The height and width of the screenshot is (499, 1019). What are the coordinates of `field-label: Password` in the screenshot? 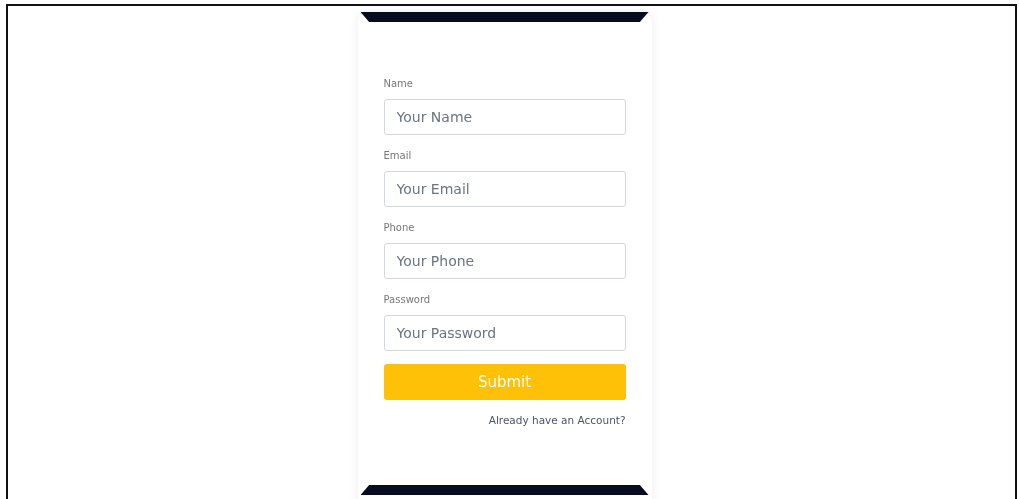 It's located at (407, 300).